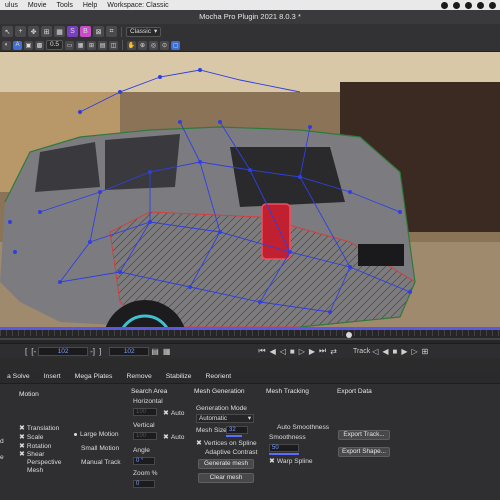  I want to click on tab-camera-solve: a Solve, so click(18, 377).